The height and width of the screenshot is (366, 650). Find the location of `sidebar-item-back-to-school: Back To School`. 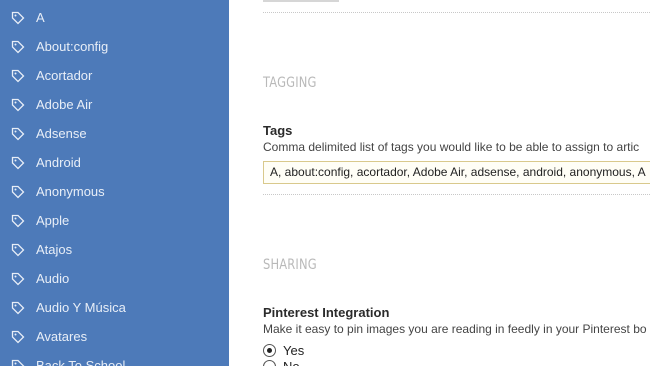

sidebar-item-back-to-school: Back To School is located at coordinates (114, 358).